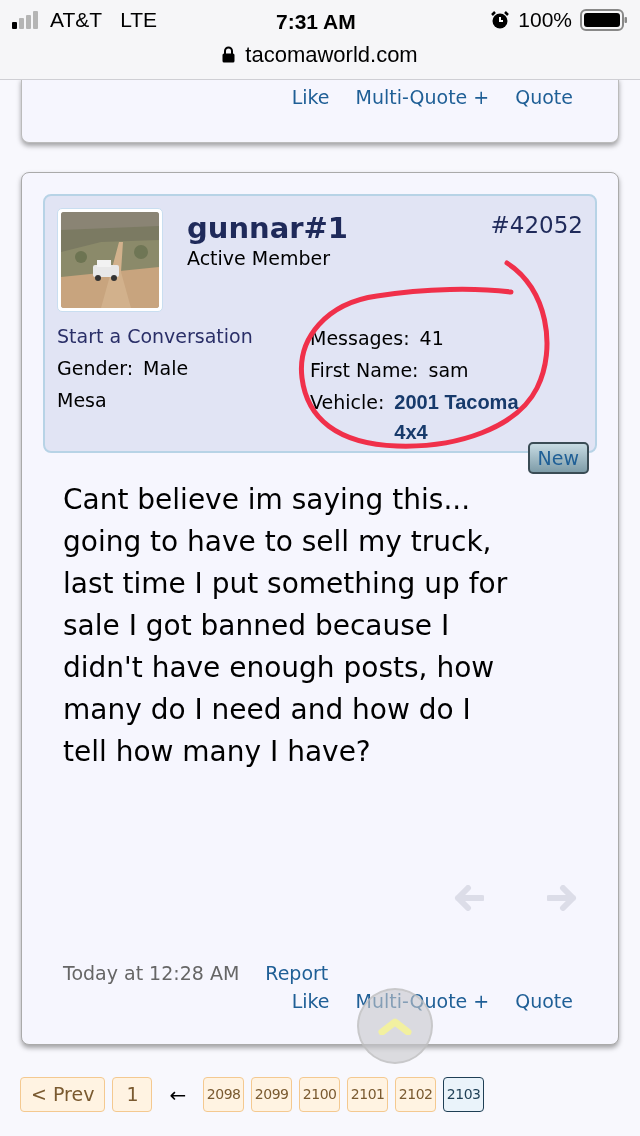 The height and width of the screenshot is (1136, 640). I want to click on user-title: Active Member, so click(259, 258).